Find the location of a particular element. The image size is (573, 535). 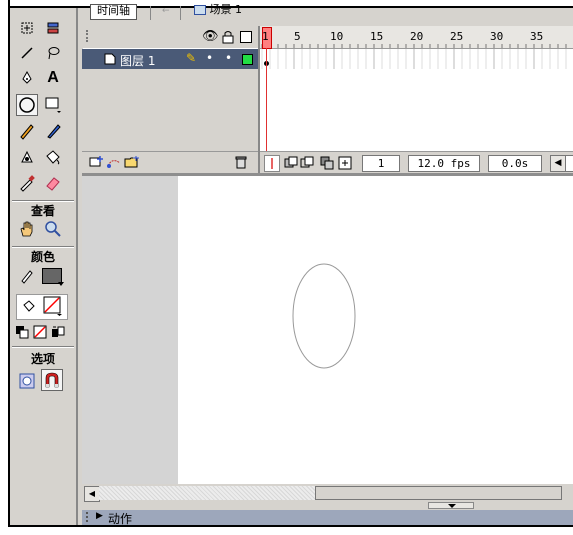

ruler-label: 30 is located at coordinates (497, 36).